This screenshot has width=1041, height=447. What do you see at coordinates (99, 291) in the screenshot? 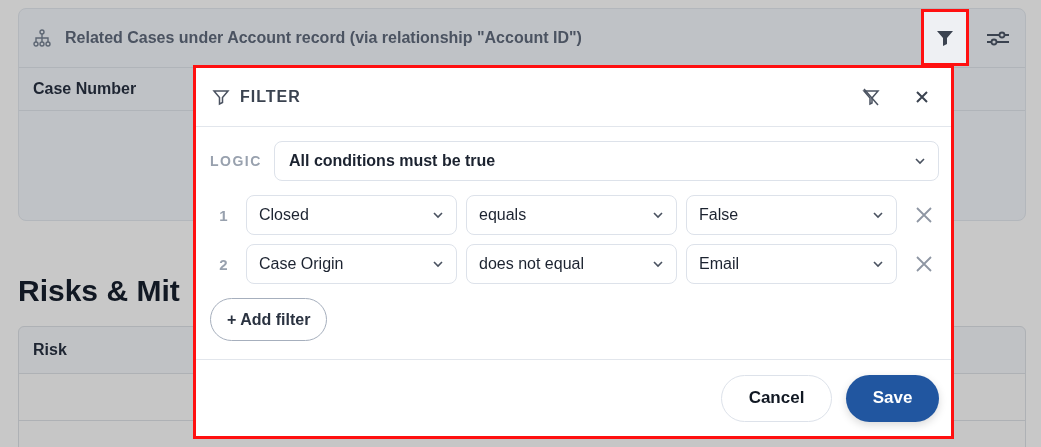
I see `section-heading: Risks & Mit` at bounding box center [99, 291].